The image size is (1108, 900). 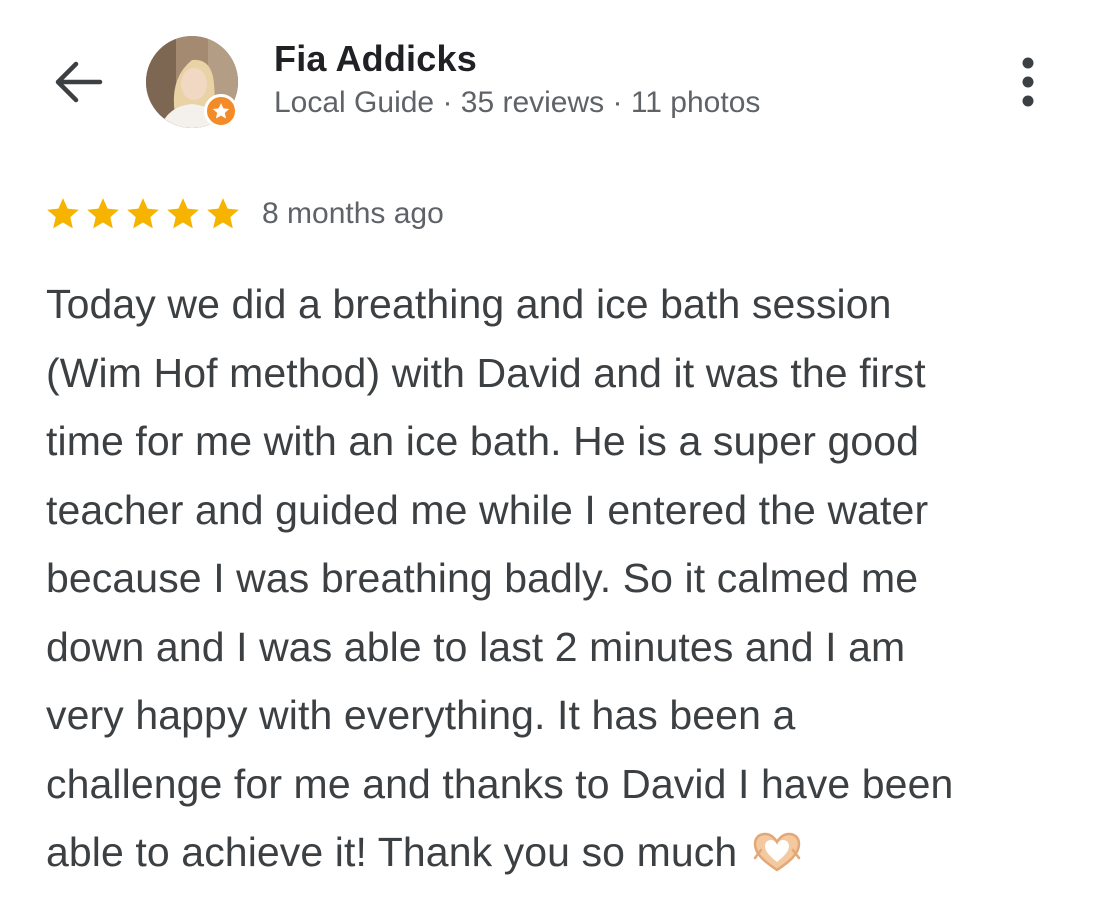 I want to click on star-rating, so click(x=143, y=214).